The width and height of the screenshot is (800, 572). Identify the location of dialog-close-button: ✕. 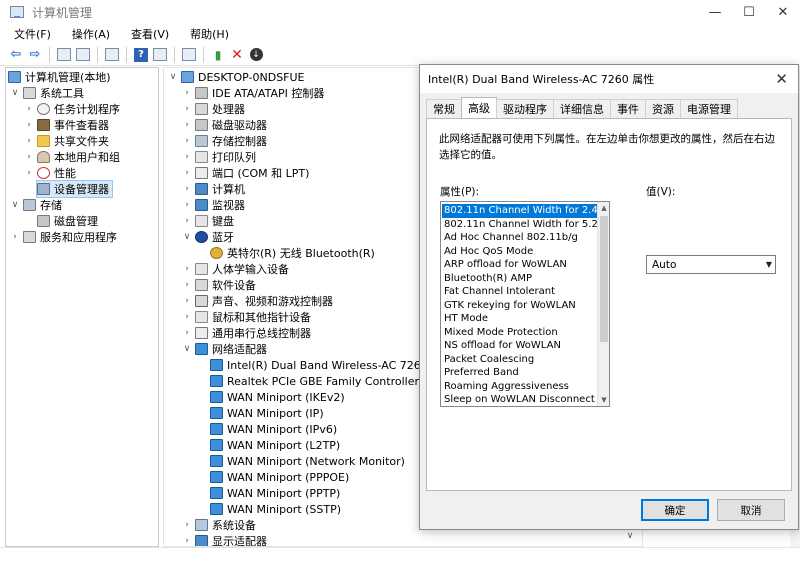
(781, 79).